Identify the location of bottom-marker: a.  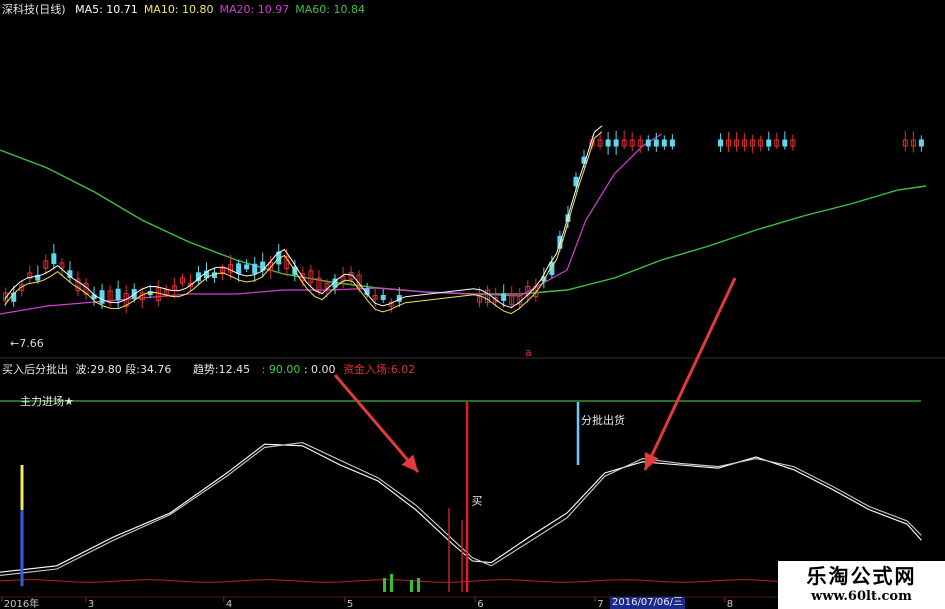
(528, 352).